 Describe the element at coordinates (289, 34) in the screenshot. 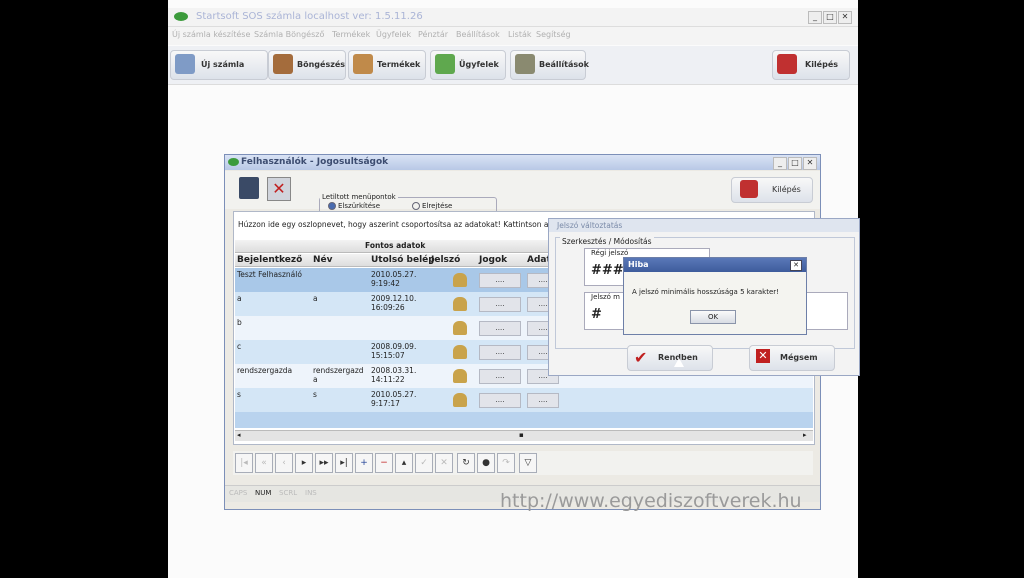

I see `menu-browser: Számla Böngésző` at that location.